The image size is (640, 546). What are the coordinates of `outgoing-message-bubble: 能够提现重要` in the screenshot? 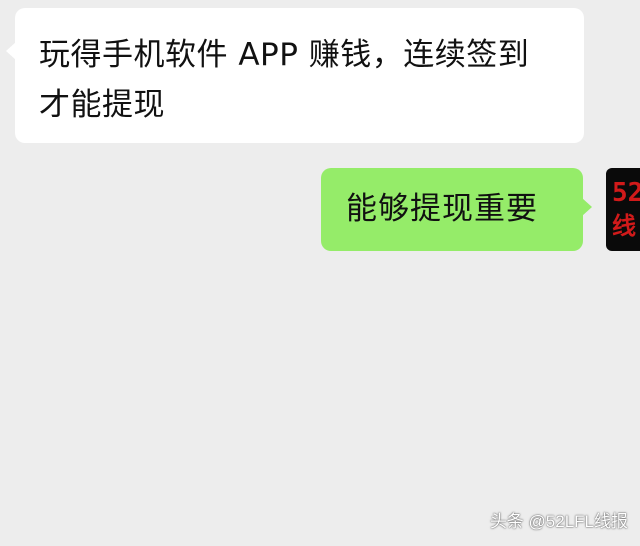 It's located at (456, 209).